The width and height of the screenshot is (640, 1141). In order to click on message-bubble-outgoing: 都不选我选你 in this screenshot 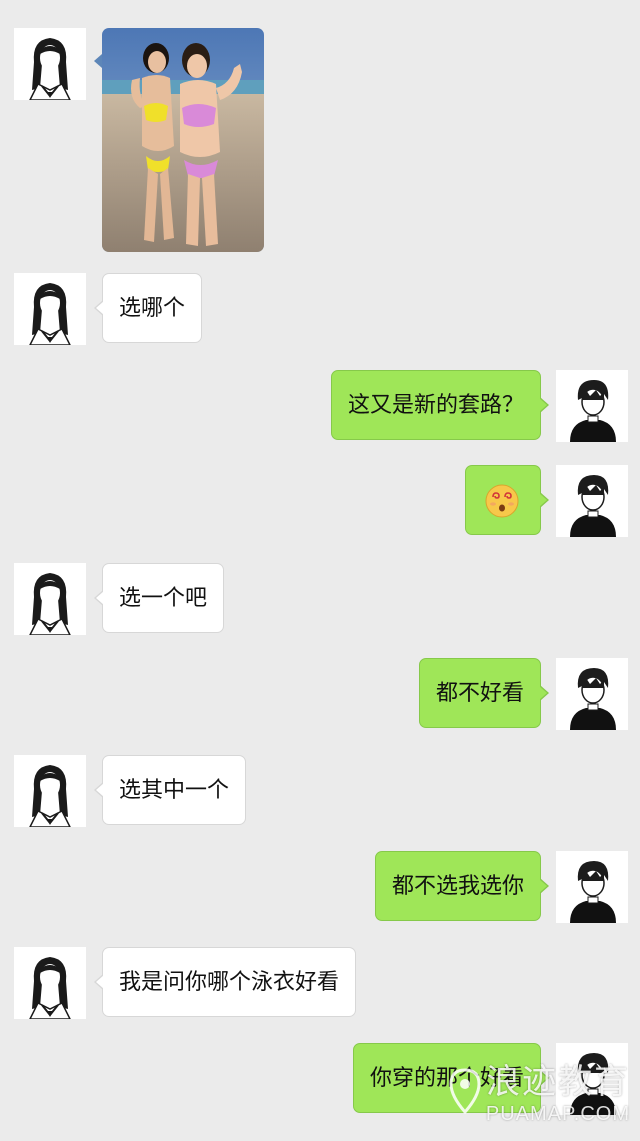, I will do `click(462, 886)`.